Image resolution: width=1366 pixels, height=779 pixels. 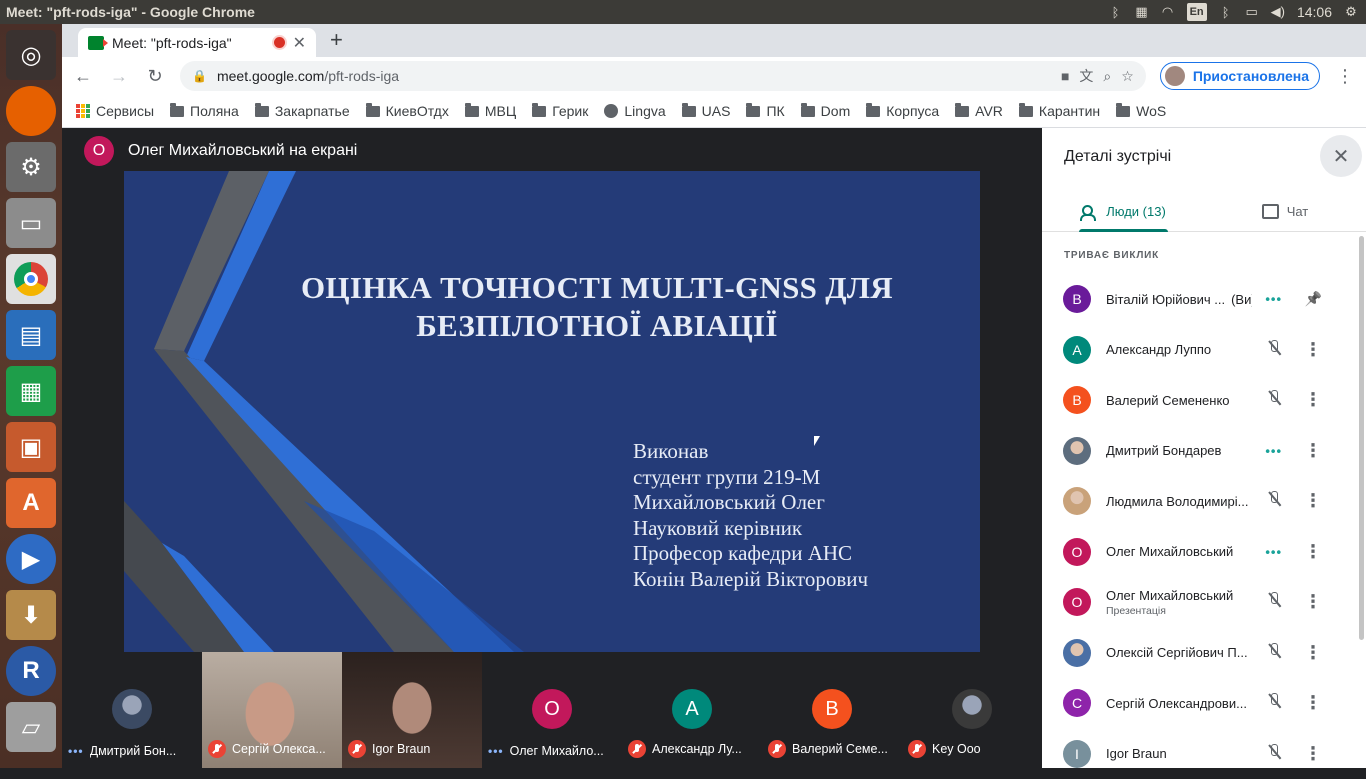 I want to click on zoom-icon: ⌕, so click(x=1107, y=76).